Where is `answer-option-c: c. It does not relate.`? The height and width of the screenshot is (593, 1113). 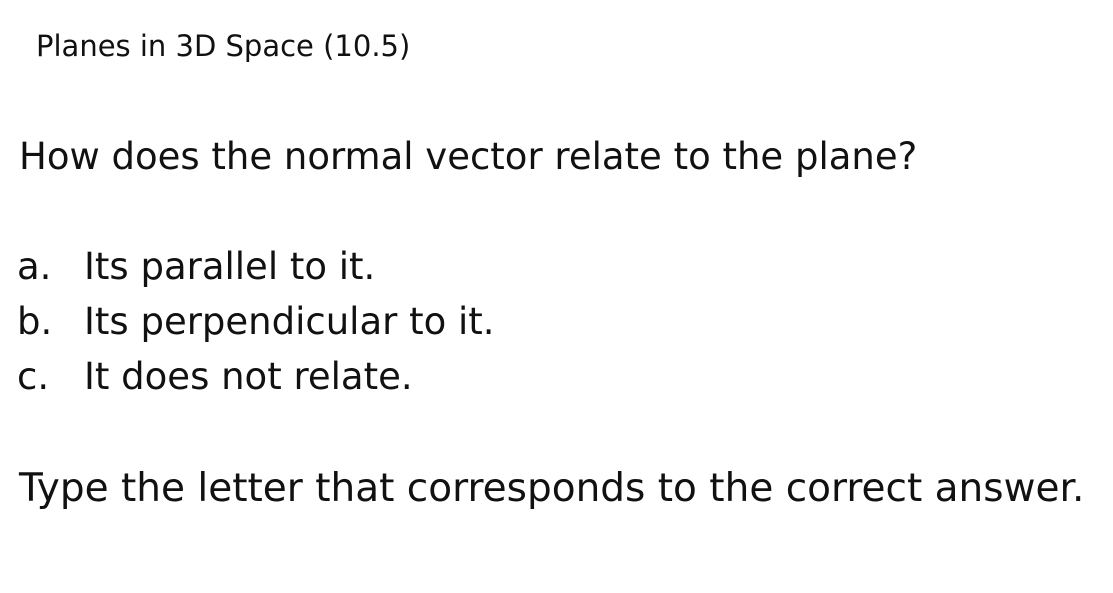
answer-option-c: c. It does not relate. is located at coordinates (256, 380).